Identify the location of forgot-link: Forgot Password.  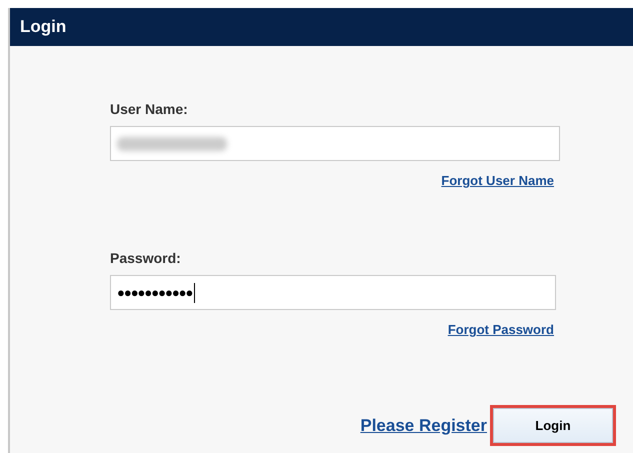
(501, 329).